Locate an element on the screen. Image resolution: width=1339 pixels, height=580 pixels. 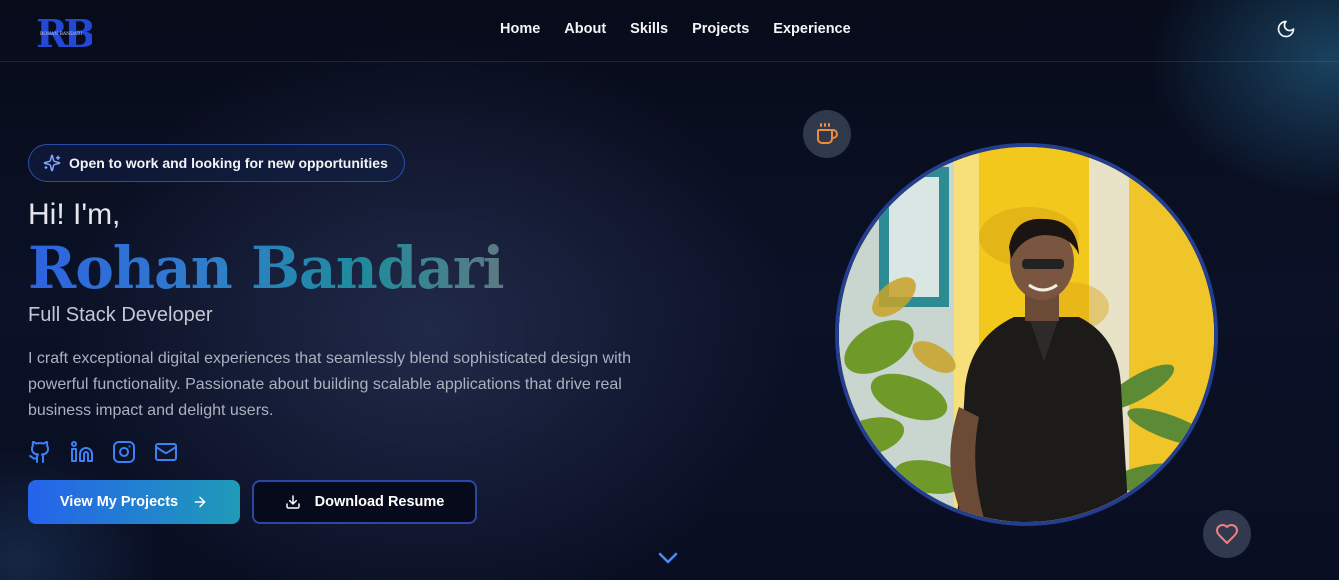
download-icon is located at coordinates (292, 502).